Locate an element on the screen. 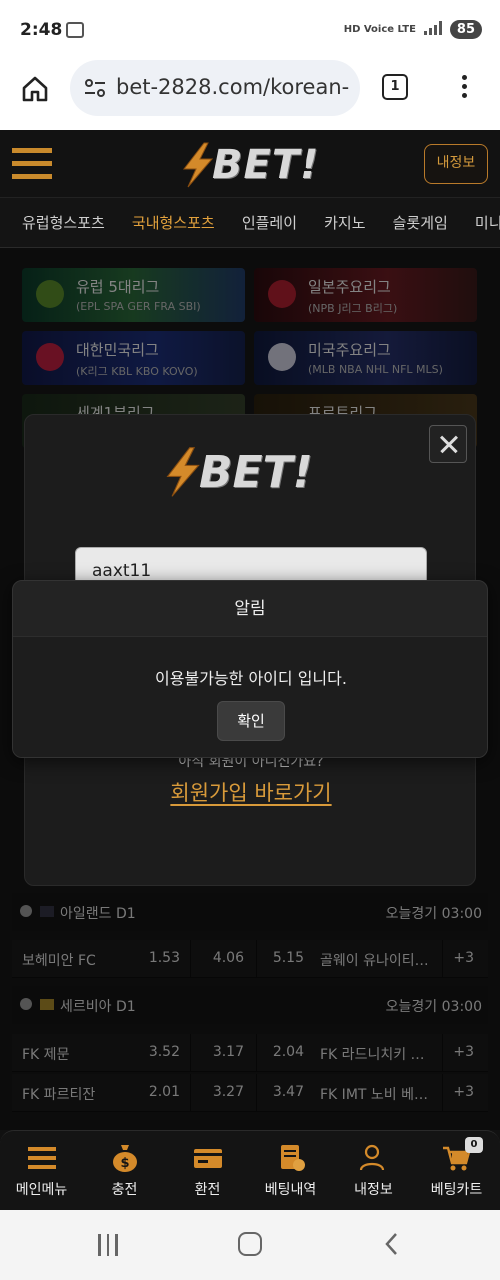 This screenshot has height=1280, width=500. nav-label: 메인메뉴 is located at coordinates (41, 1190).